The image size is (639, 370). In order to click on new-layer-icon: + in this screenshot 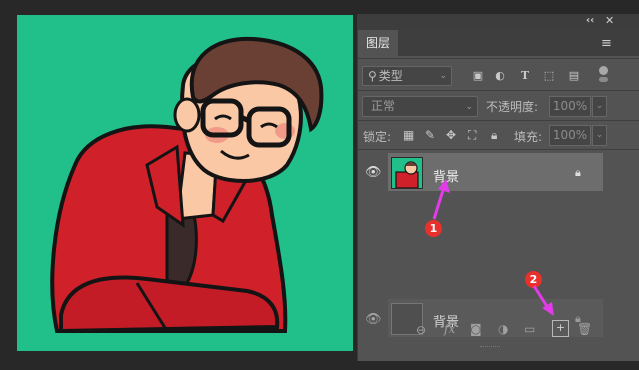, I will do `click(560, 328)`.